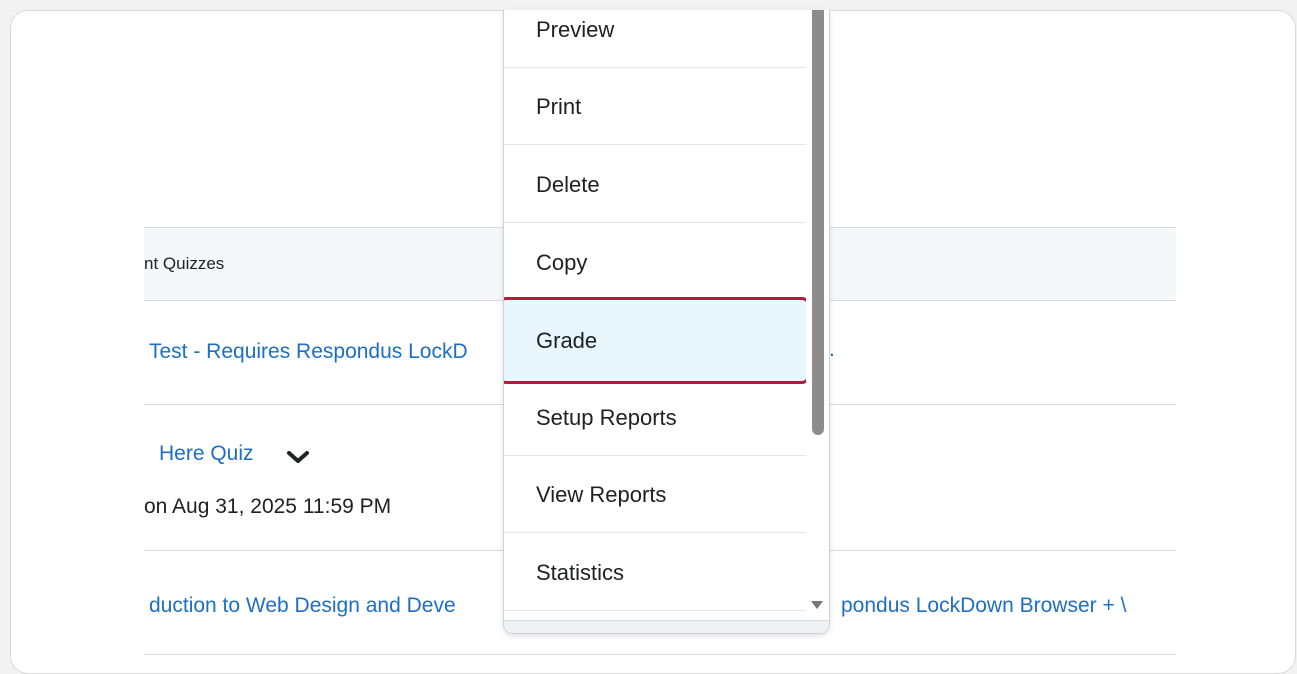  What do you see at coordinates (655, 417) in the screenshot?
I see `menu-item-setup-reports: Setup Reports` at bounding box center [655, 417].